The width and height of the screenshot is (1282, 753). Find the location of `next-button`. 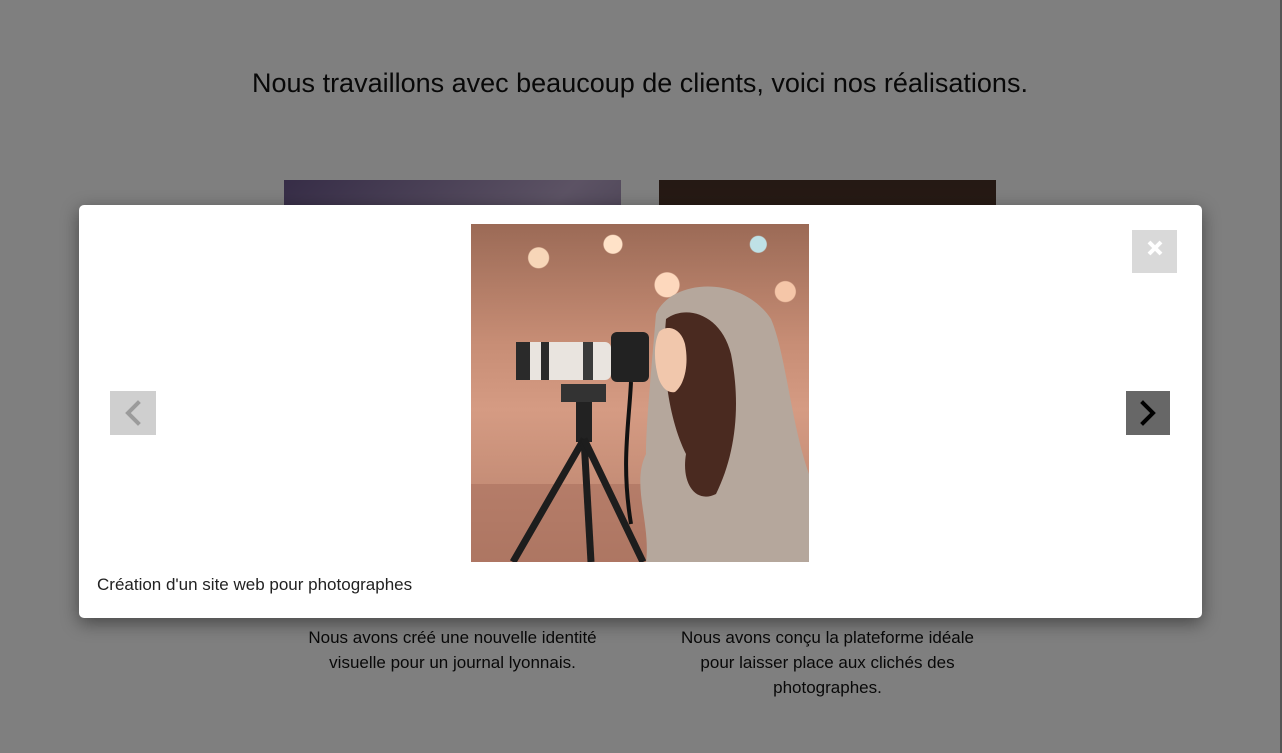

next-button is located at coordinates (1148, 413).